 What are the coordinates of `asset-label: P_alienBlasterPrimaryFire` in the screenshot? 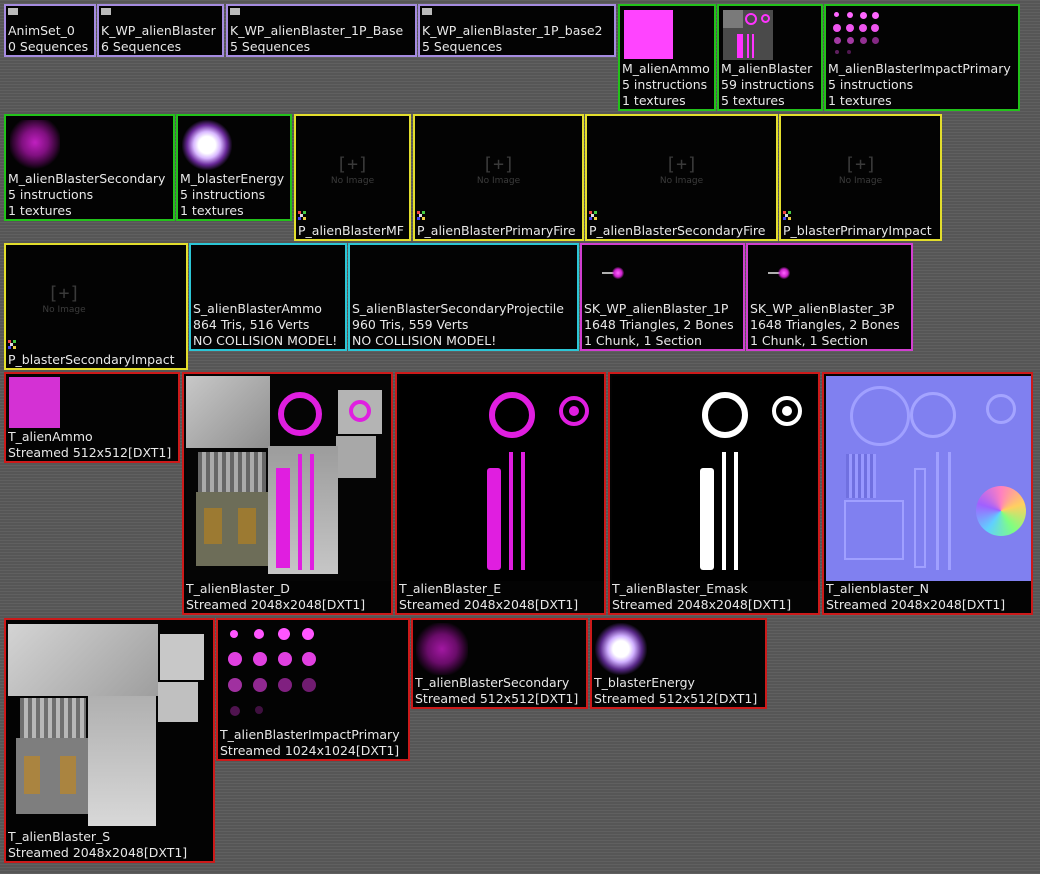 It's located at (499, 231).